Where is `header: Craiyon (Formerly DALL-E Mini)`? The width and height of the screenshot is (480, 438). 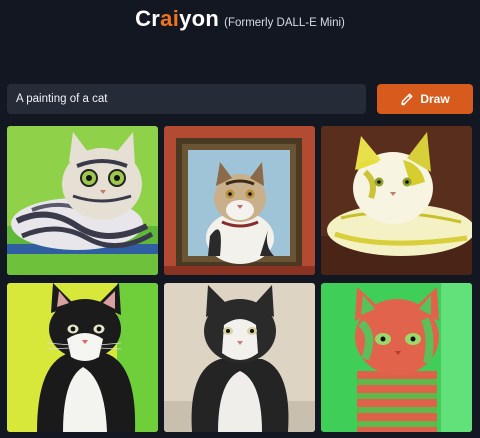
header: Craiyon (Formerly DALL-E Mini) is located at coordinates (240, 19).